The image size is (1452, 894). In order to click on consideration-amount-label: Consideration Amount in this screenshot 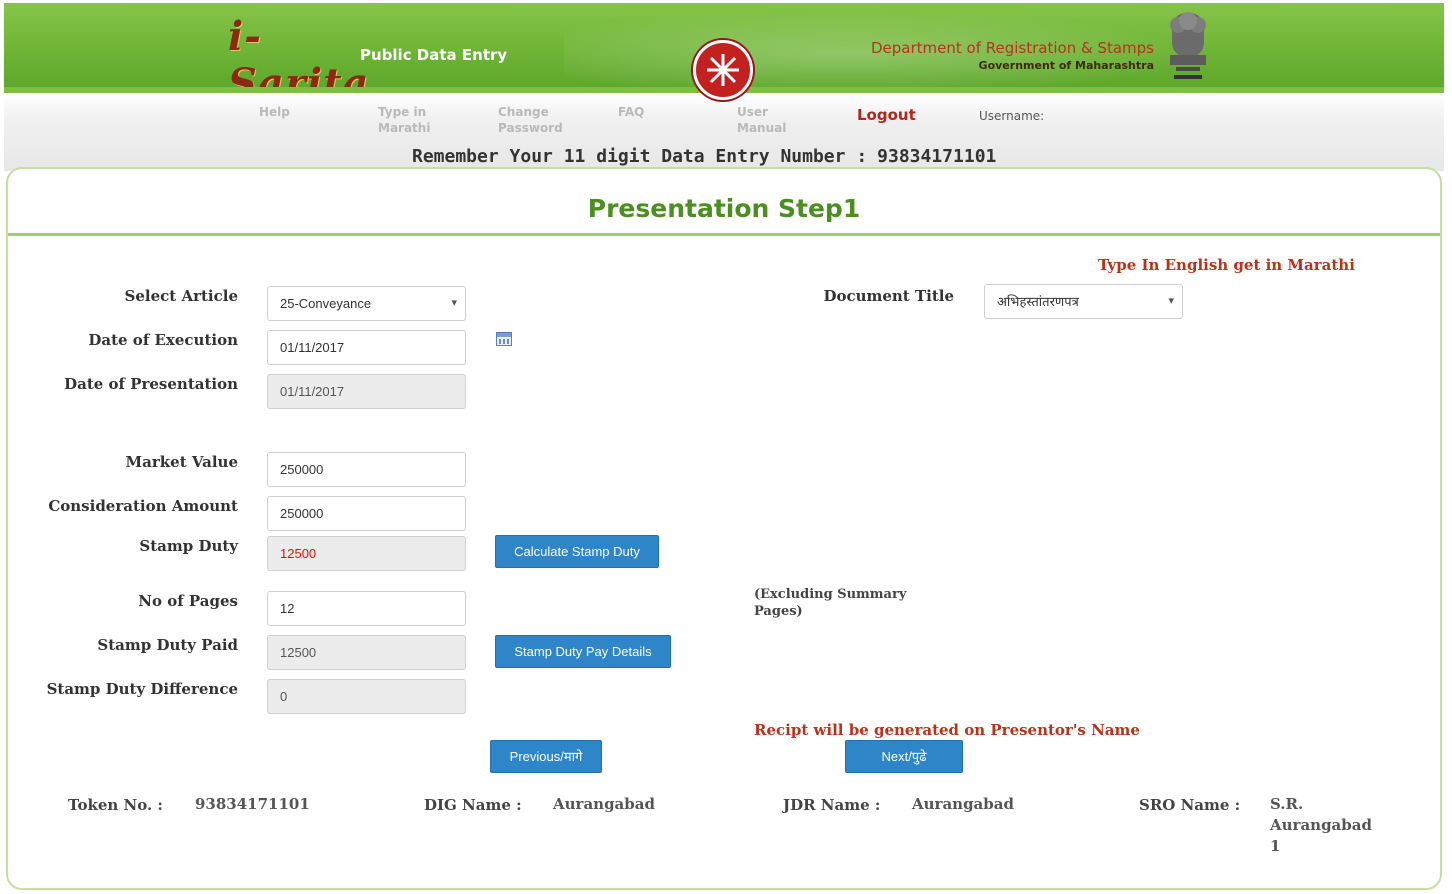, I will do `click(143, 506)`.